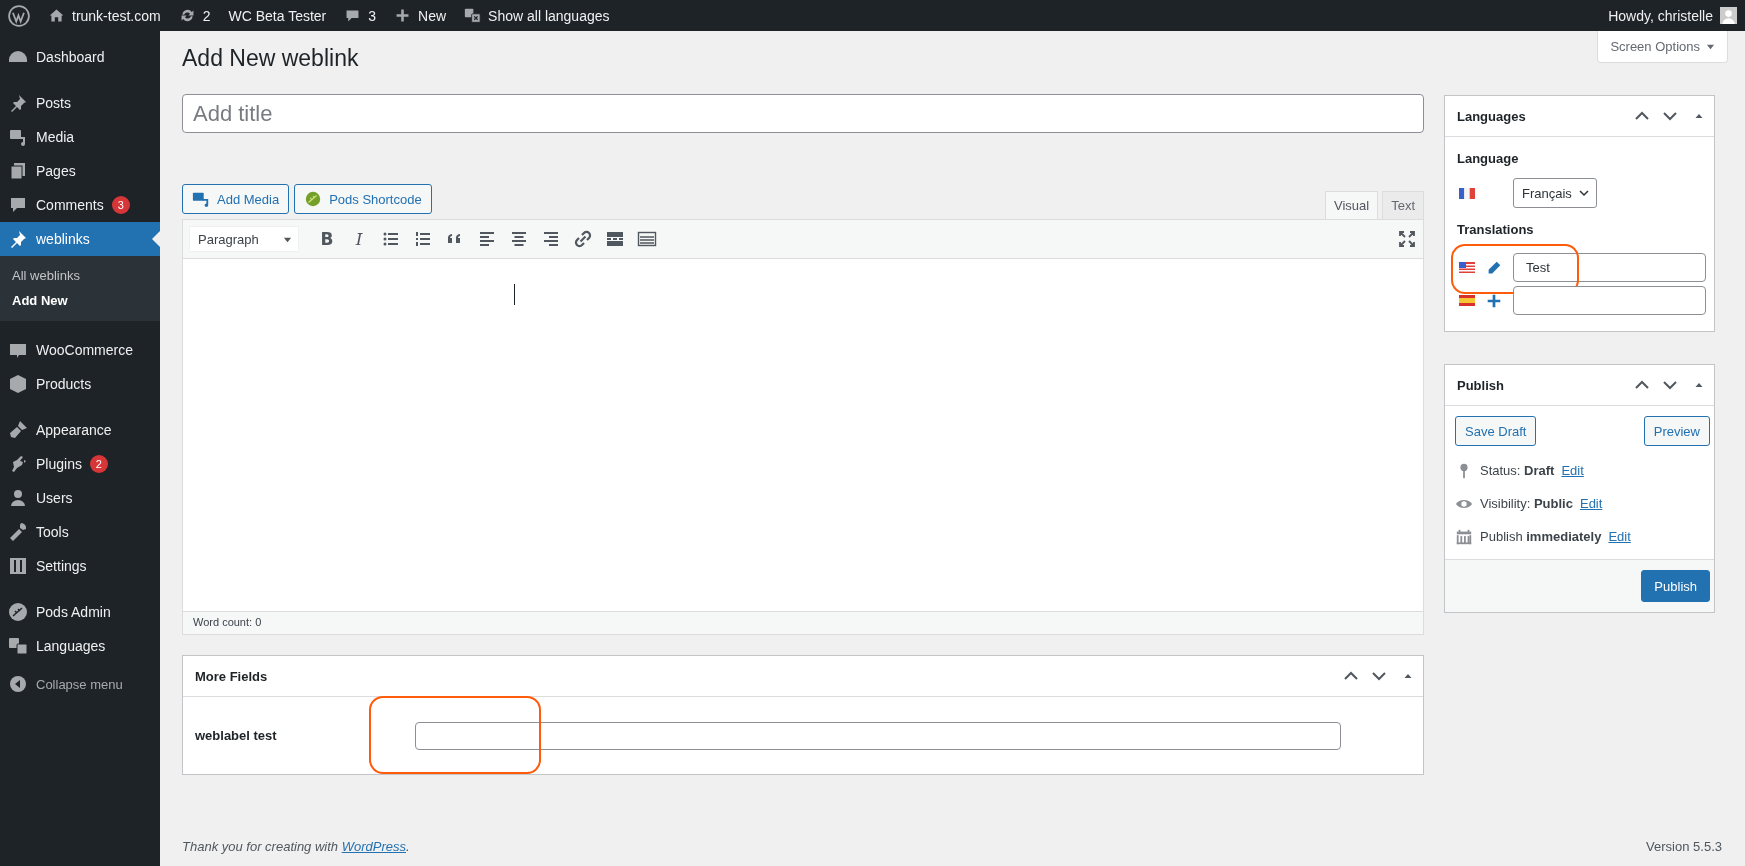 The height and width of the screenshot is (866, 1745). Describe the element at coordinates (53, 103) in the screenshot. I see `menu-label: Posts` at that location.